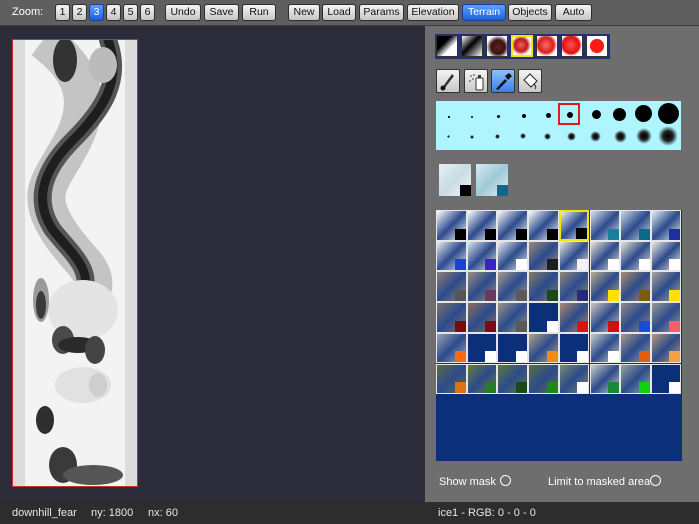 This screenshot has height=524, width=699. I want to click on zoom-3-button: 3, so click(96, 12).